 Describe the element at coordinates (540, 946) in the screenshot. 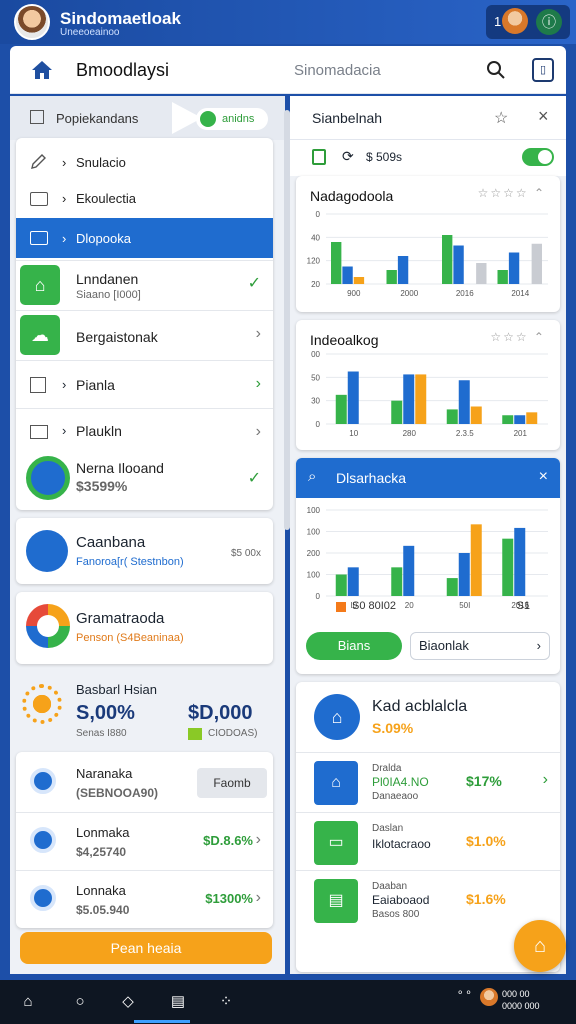

I see `floating-action-button: ⌂` at that location.